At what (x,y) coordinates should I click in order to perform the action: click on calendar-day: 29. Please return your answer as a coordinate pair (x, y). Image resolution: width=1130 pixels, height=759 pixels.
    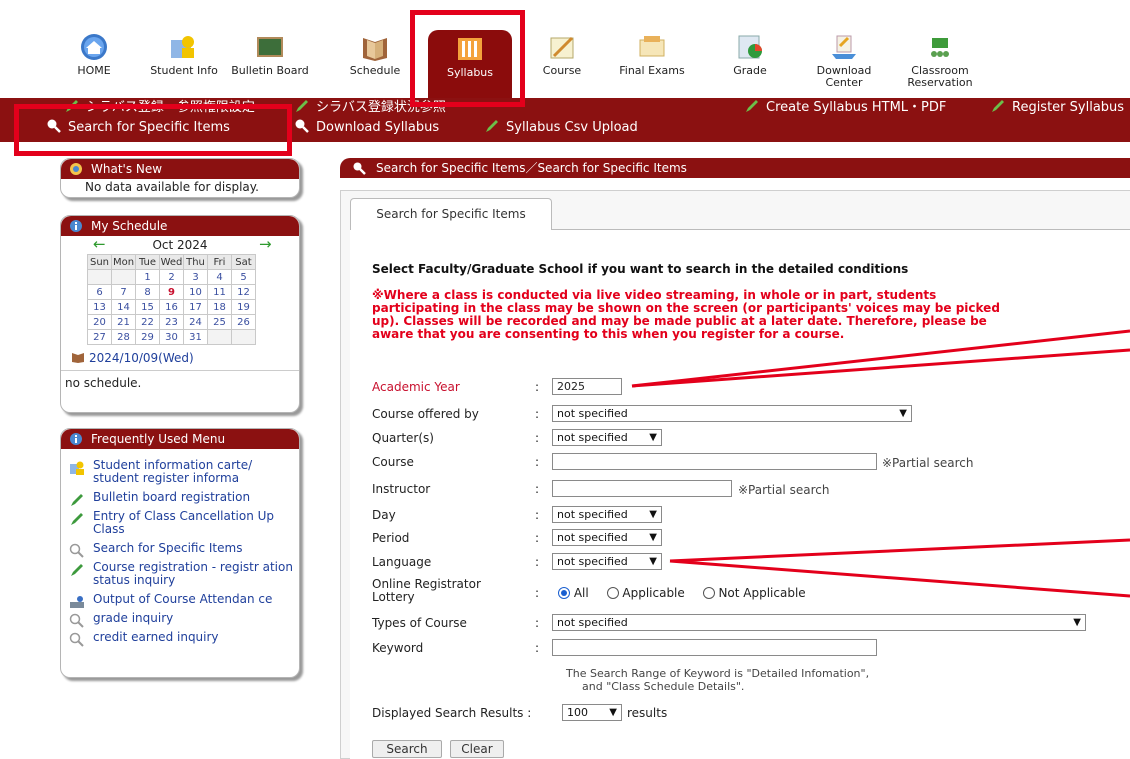
    Looking at the image, I should click on (147, 337).